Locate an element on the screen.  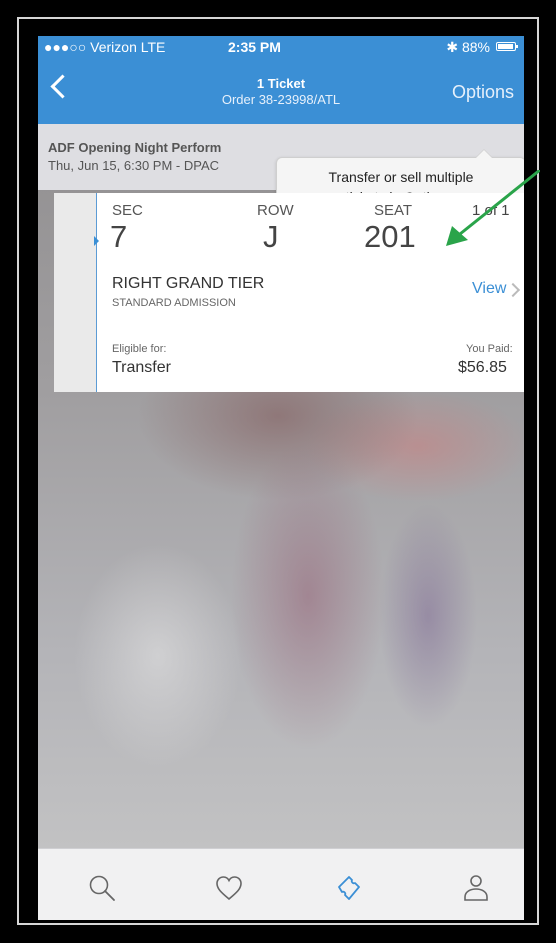
battery-icon is located at coordinates (507, 46).